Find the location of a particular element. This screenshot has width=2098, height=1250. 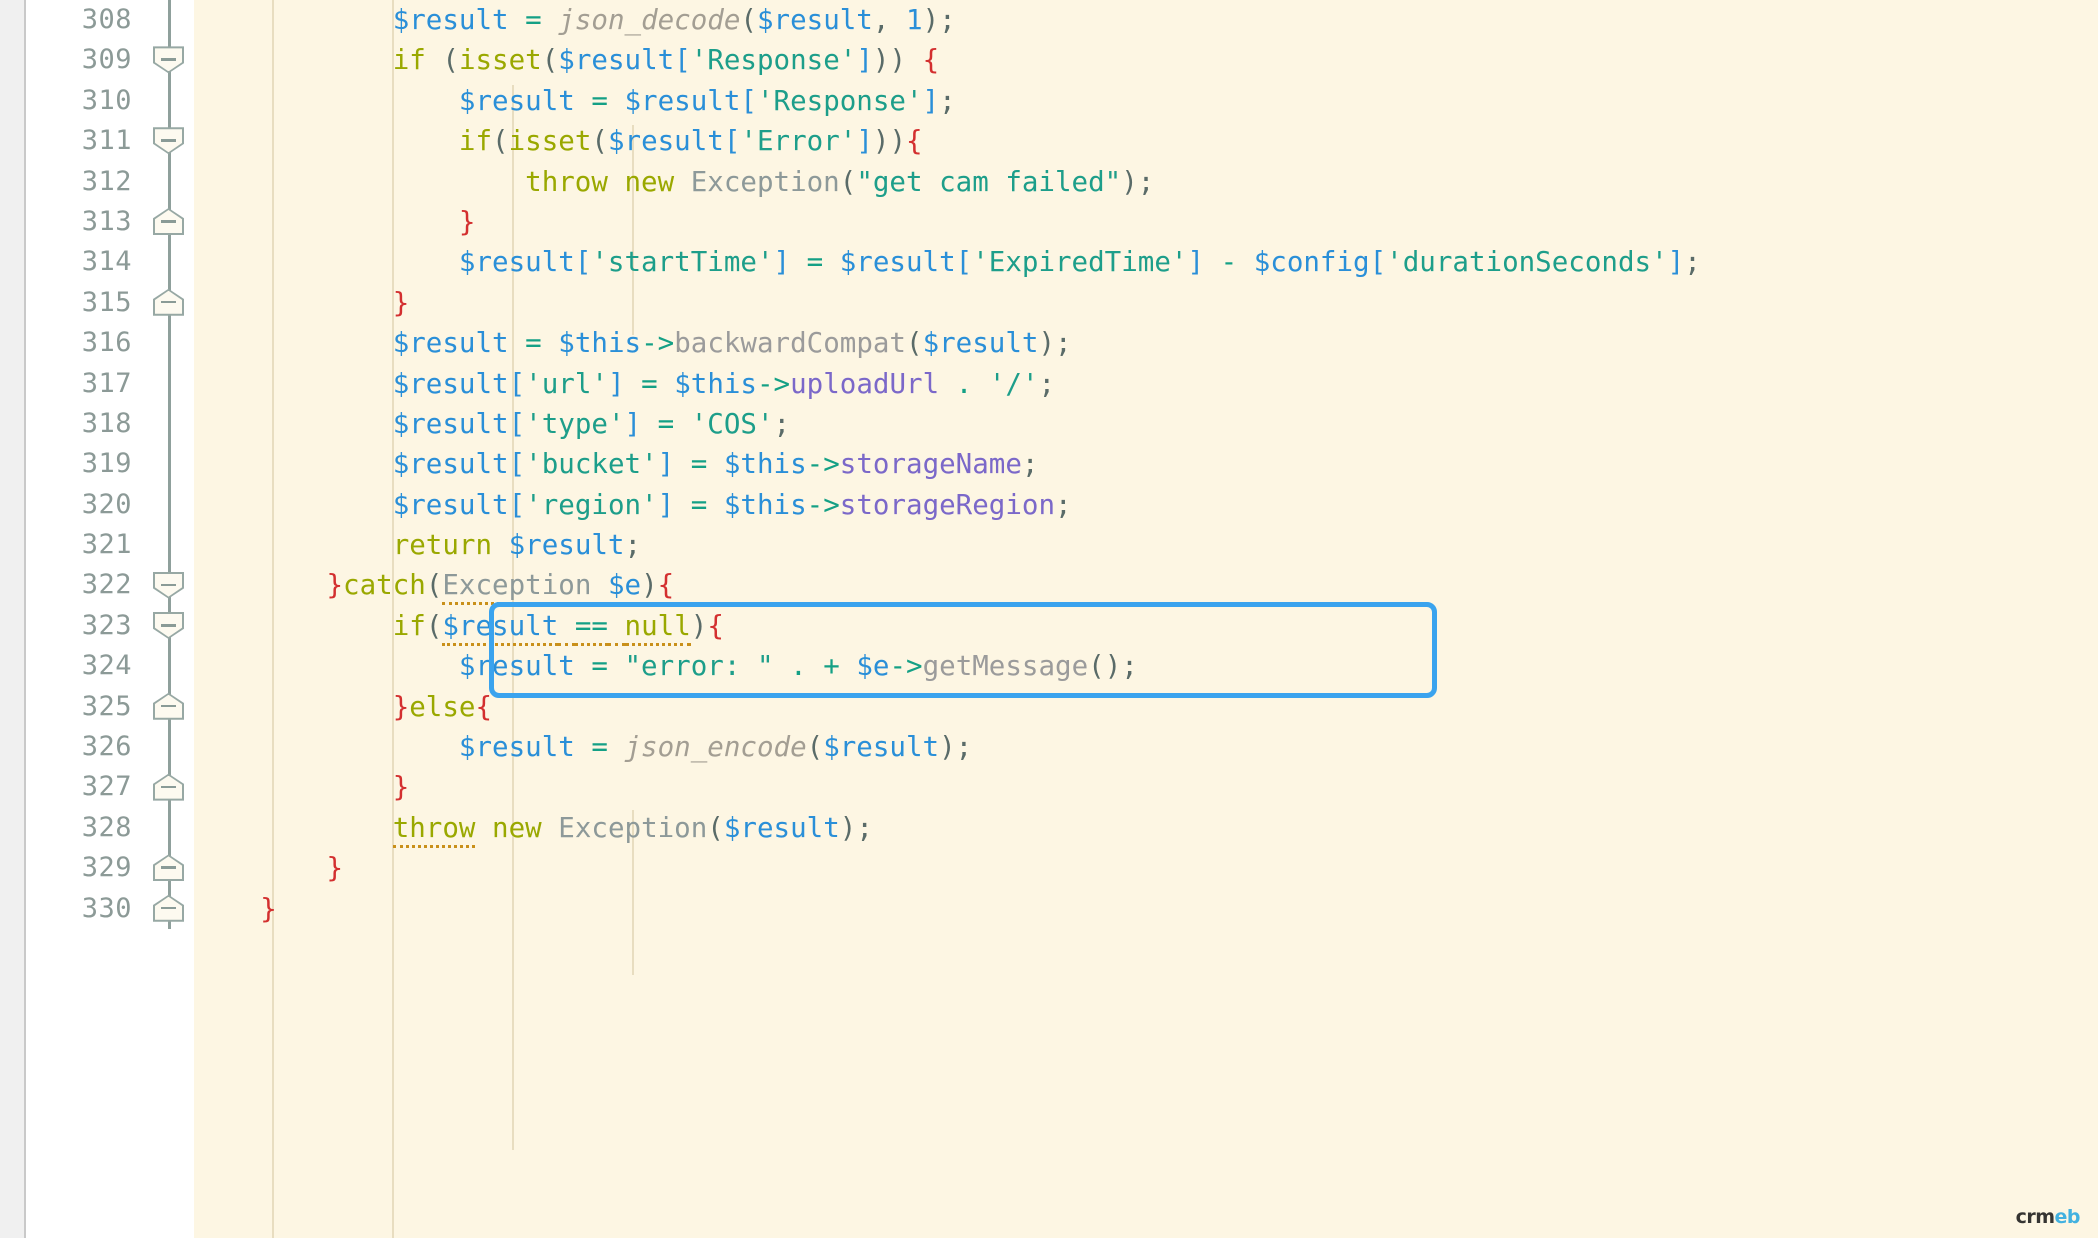

line-number: 327 is located at coordinates (85, 787).